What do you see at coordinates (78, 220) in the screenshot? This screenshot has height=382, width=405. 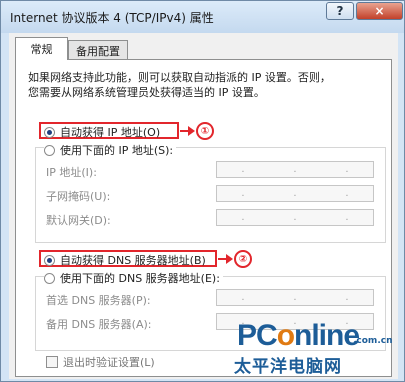 I see `default-gateway-label: 默认网关(D):` at bounding box center [78, 220].